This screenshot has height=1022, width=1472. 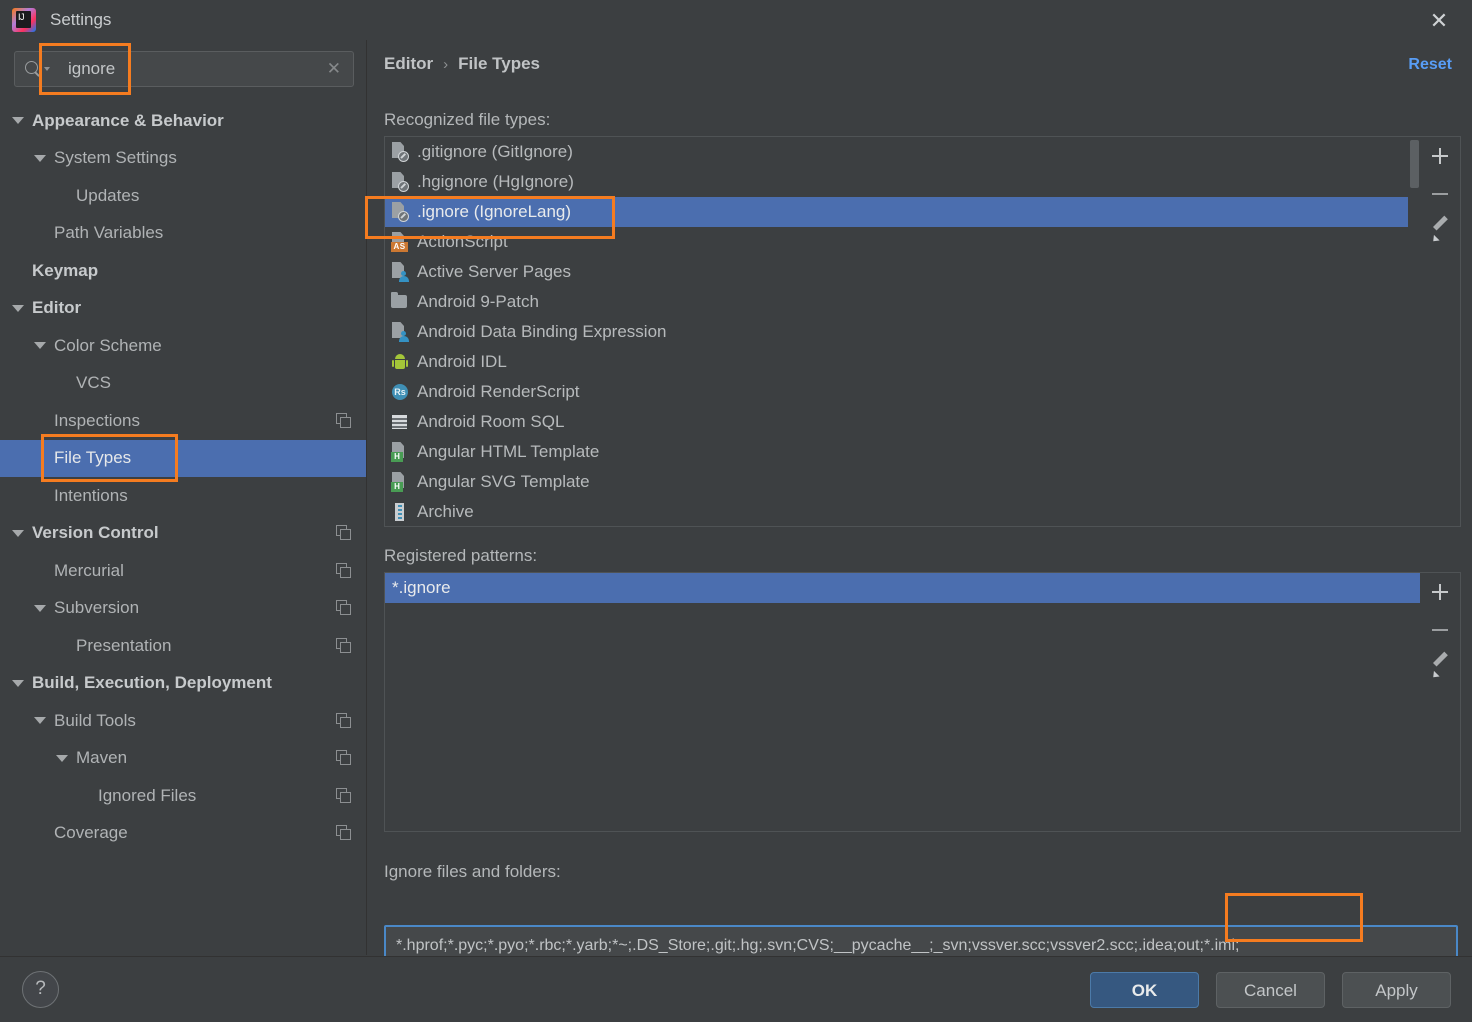 I want to click on sidebar-item-system-settings: System Settings, so click(x=183, y=159).